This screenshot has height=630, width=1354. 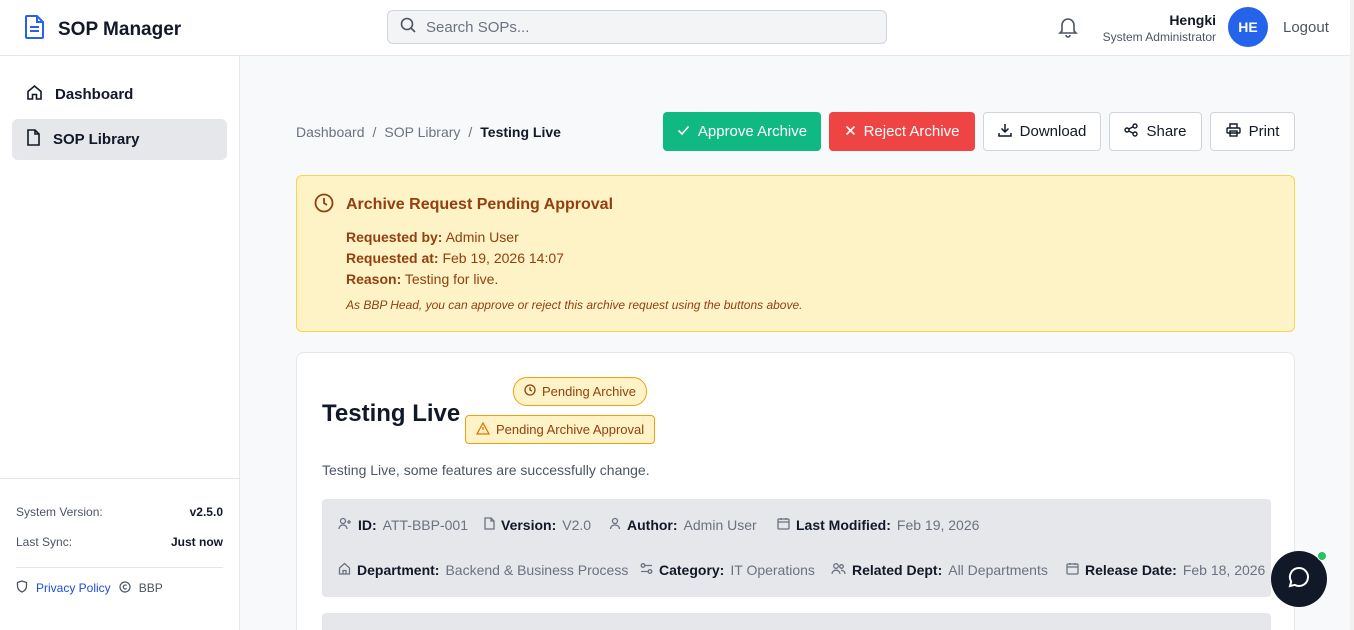 I want to click on check-icon, so click(x=683, y=131).